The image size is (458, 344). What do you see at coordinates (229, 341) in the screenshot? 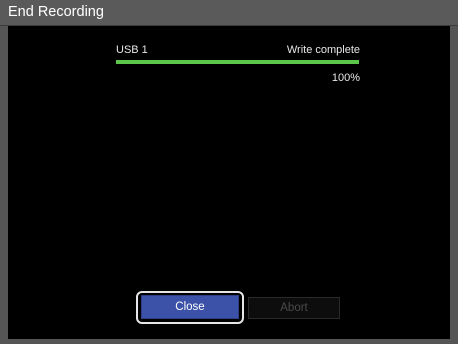
I see `dialog-bottom-border` at bounding box center [229, 341].